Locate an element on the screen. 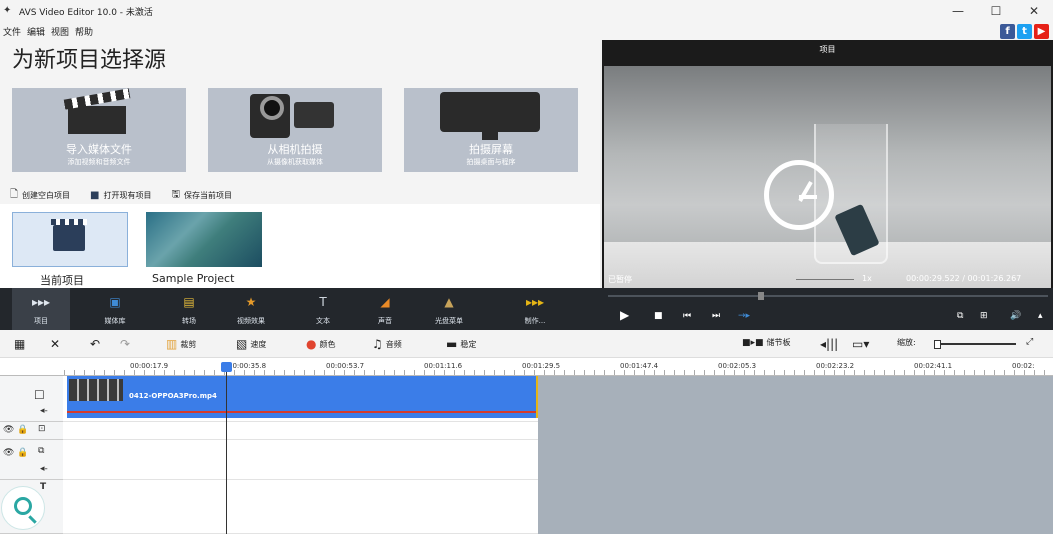  video-clip: 0412-OPPOA3Pro.mp4 is located at coordinates (302, 391).